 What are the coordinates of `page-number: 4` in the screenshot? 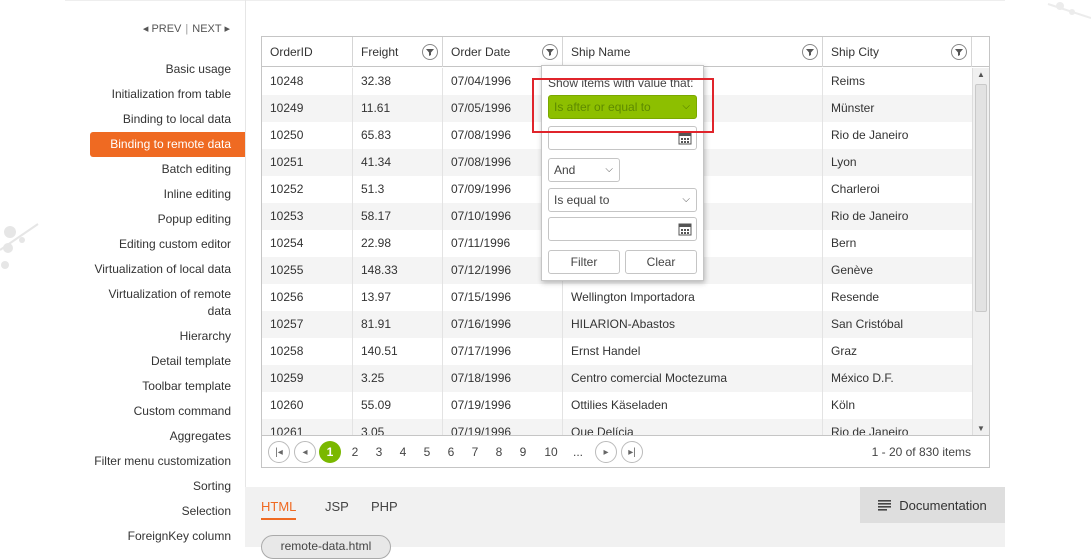 It's located at (403, 452).